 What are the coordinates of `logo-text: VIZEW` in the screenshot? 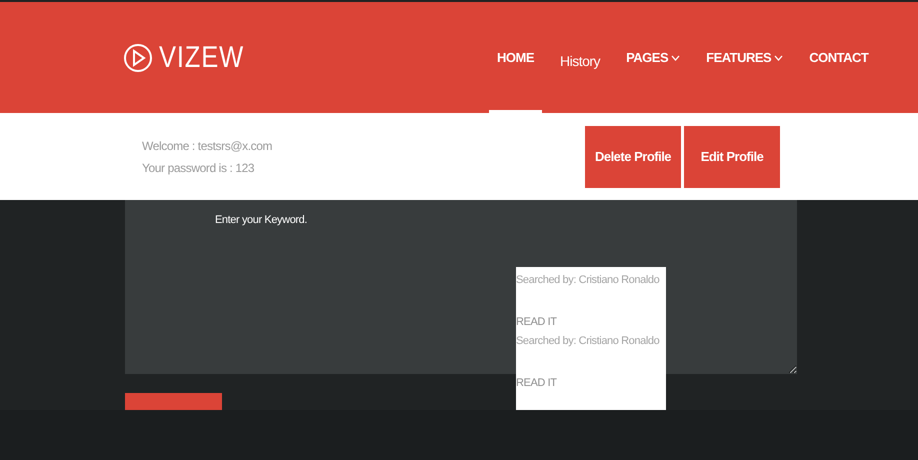 It's located at (201, 57).